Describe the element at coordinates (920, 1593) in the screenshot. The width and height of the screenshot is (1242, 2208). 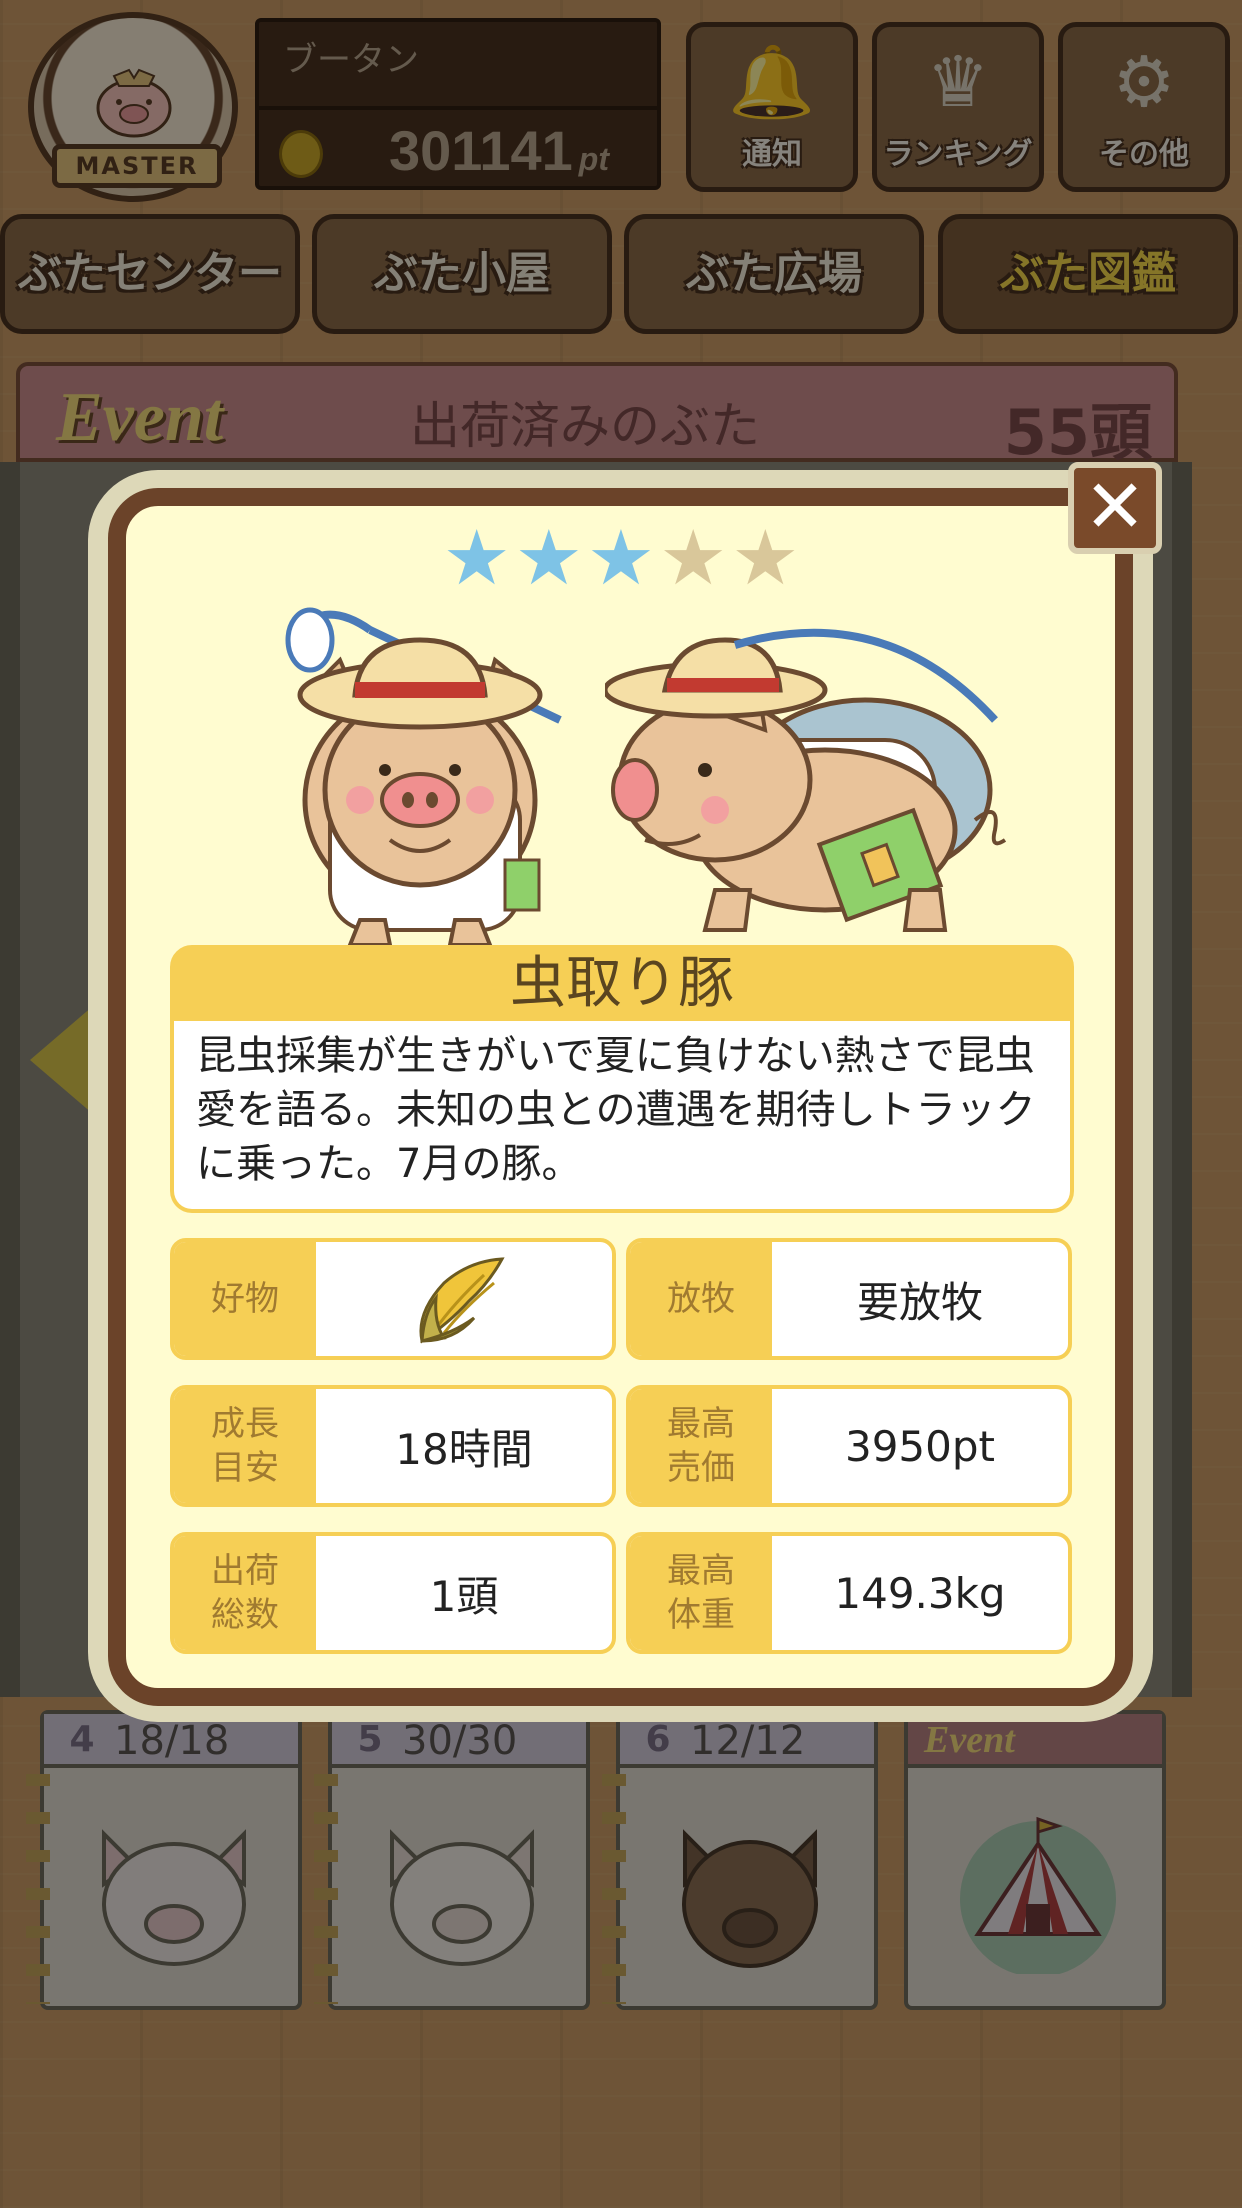
I see `stat-value: 149.3kg` at that location.